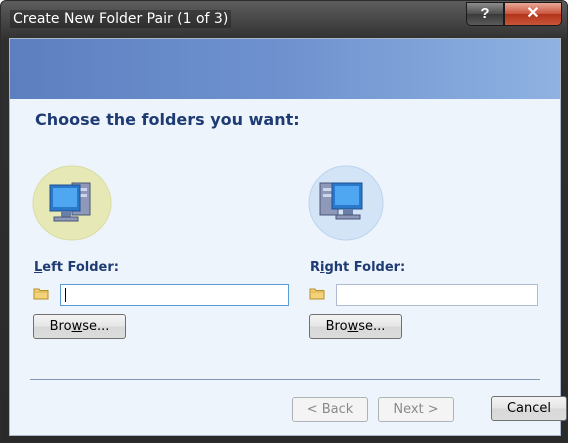  I want to click on help-button: ?, so click(485, 14).